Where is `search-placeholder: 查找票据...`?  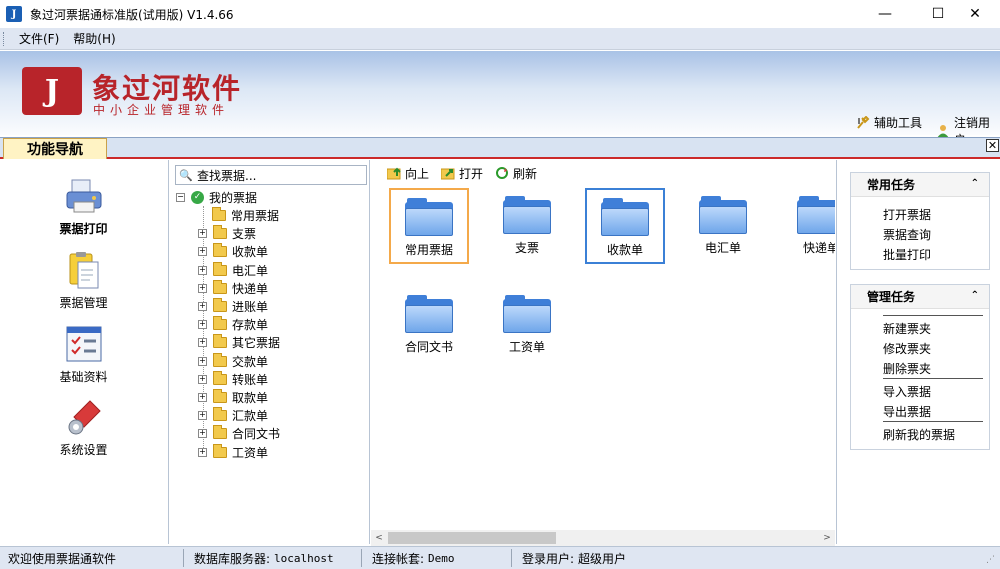 search-placeholder: 查找票据... is located at coordinates (227, 175).